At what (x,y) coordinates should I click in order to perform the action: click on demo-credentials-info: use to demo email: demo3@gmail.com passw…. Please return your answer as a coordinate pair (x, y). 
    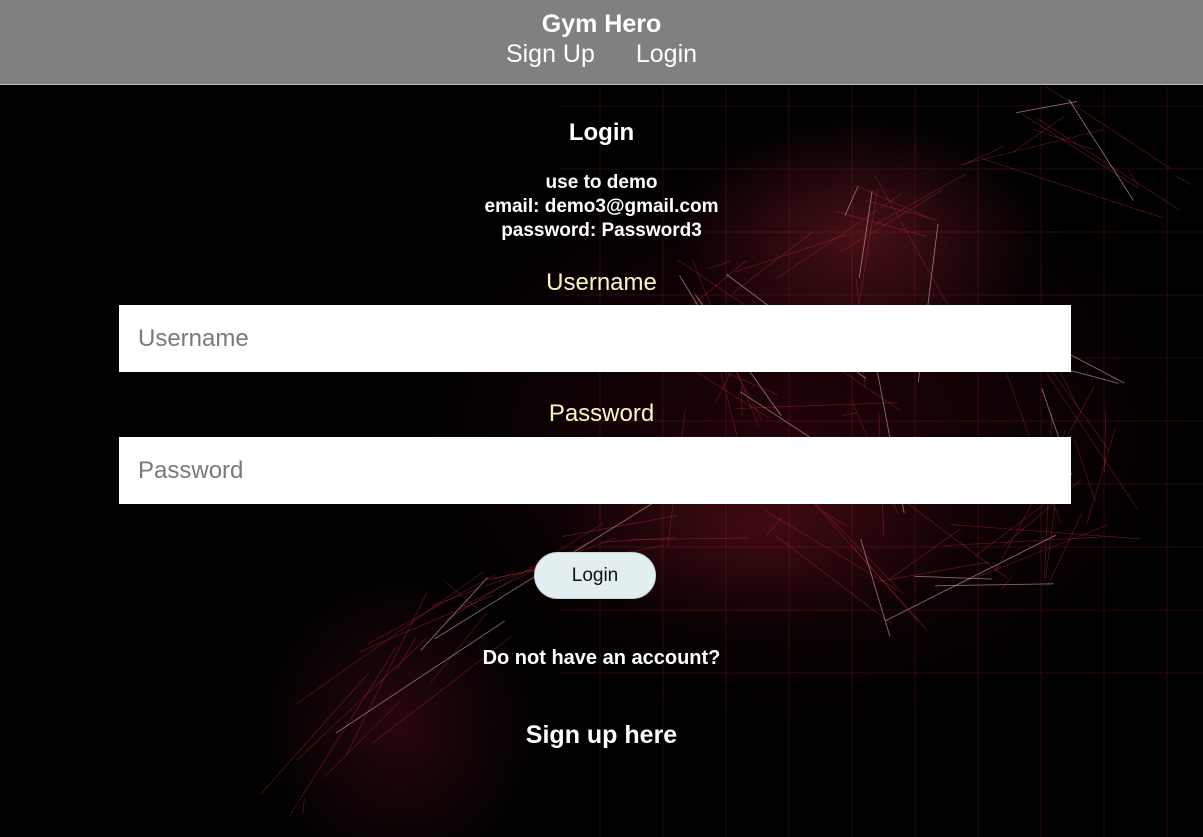
    Looking at the image, I should click on (601, 207).